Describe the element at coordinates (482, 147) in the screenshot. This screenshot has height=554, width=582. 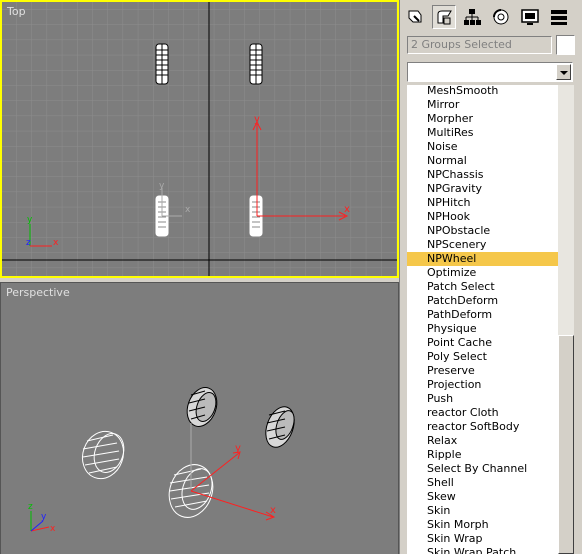
I see `modifier-list-item: Noise` at that location.